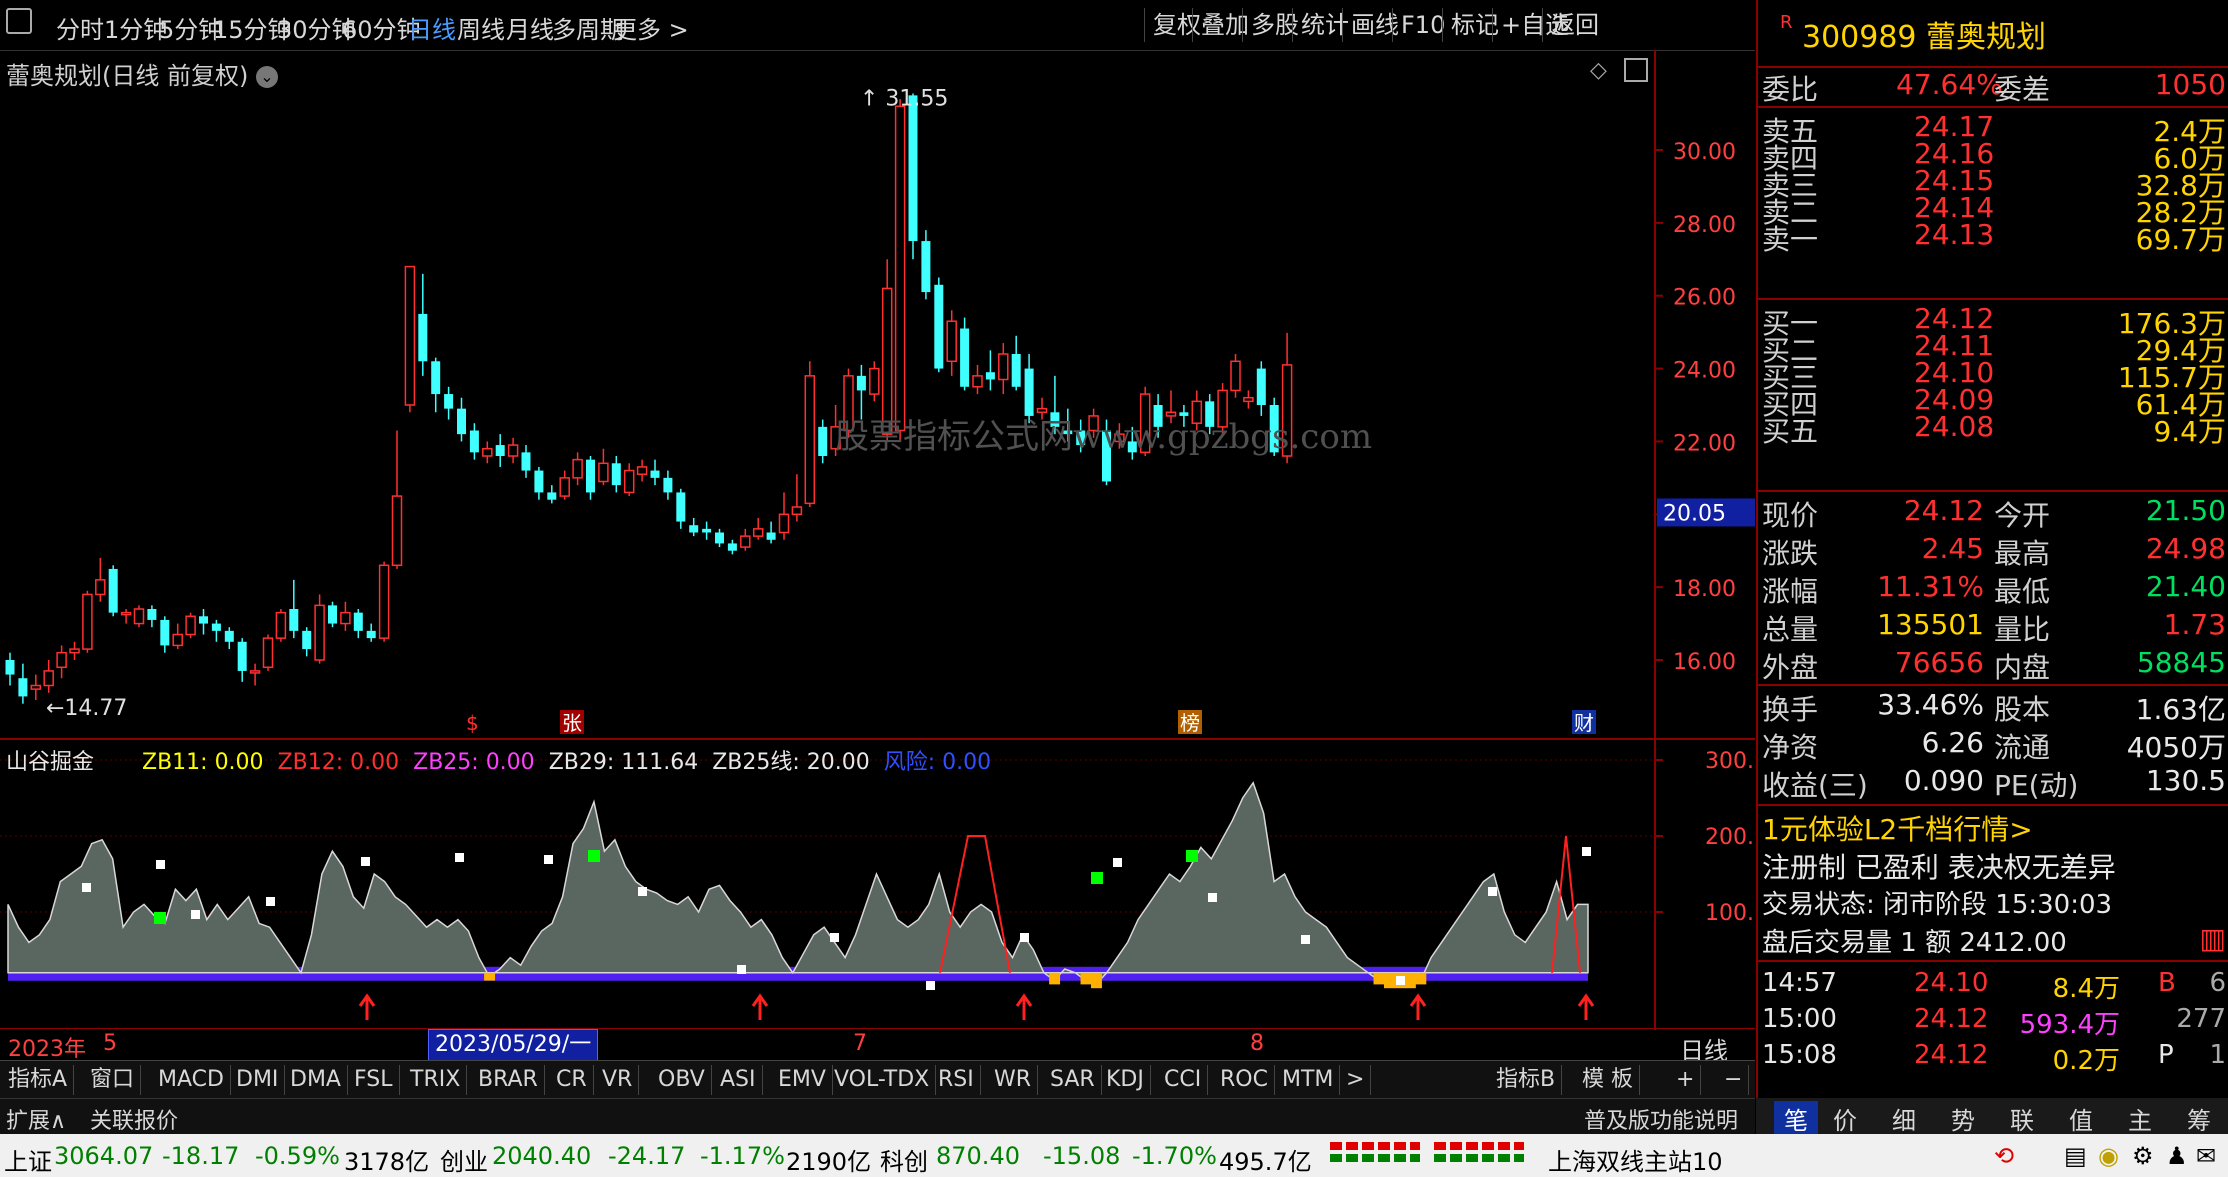  I want to click on stat-label: 涨幅, so click(1790, 591).